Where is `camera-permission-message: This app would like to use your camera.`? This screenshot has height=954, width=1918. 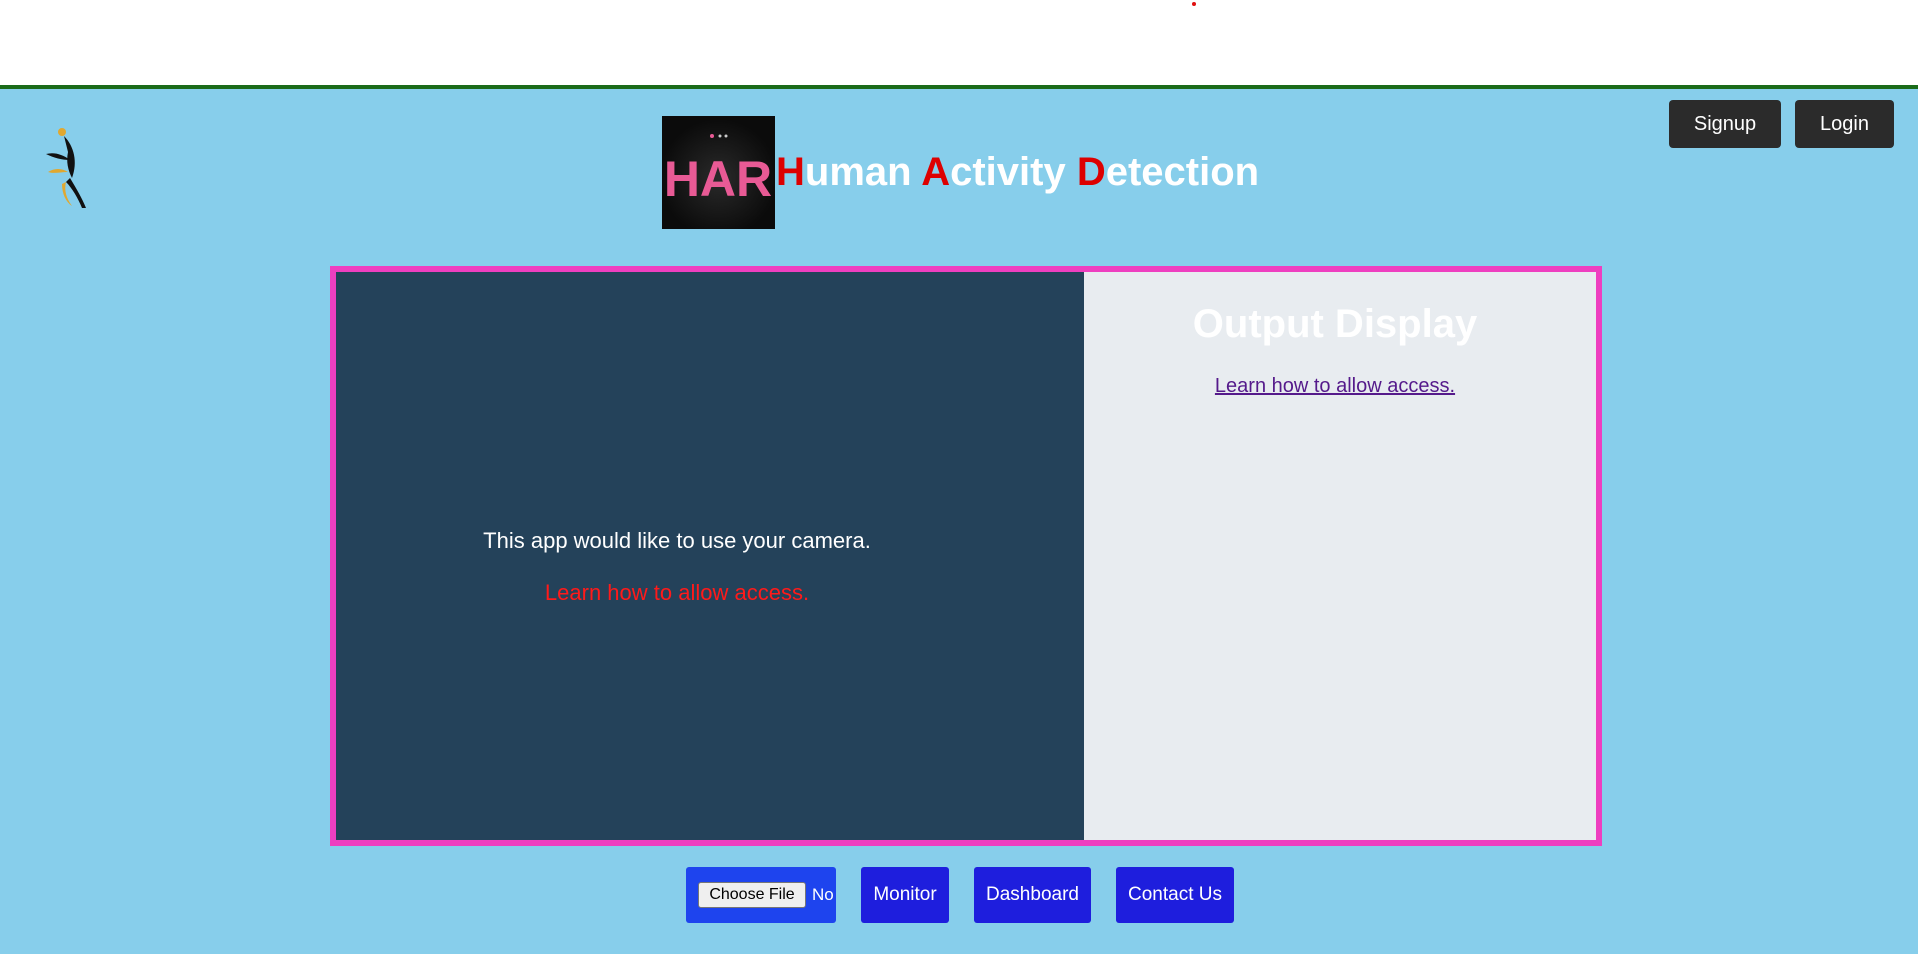 camera-permission-message: This app would like to use your camera. is located at coordinates (677, 540).